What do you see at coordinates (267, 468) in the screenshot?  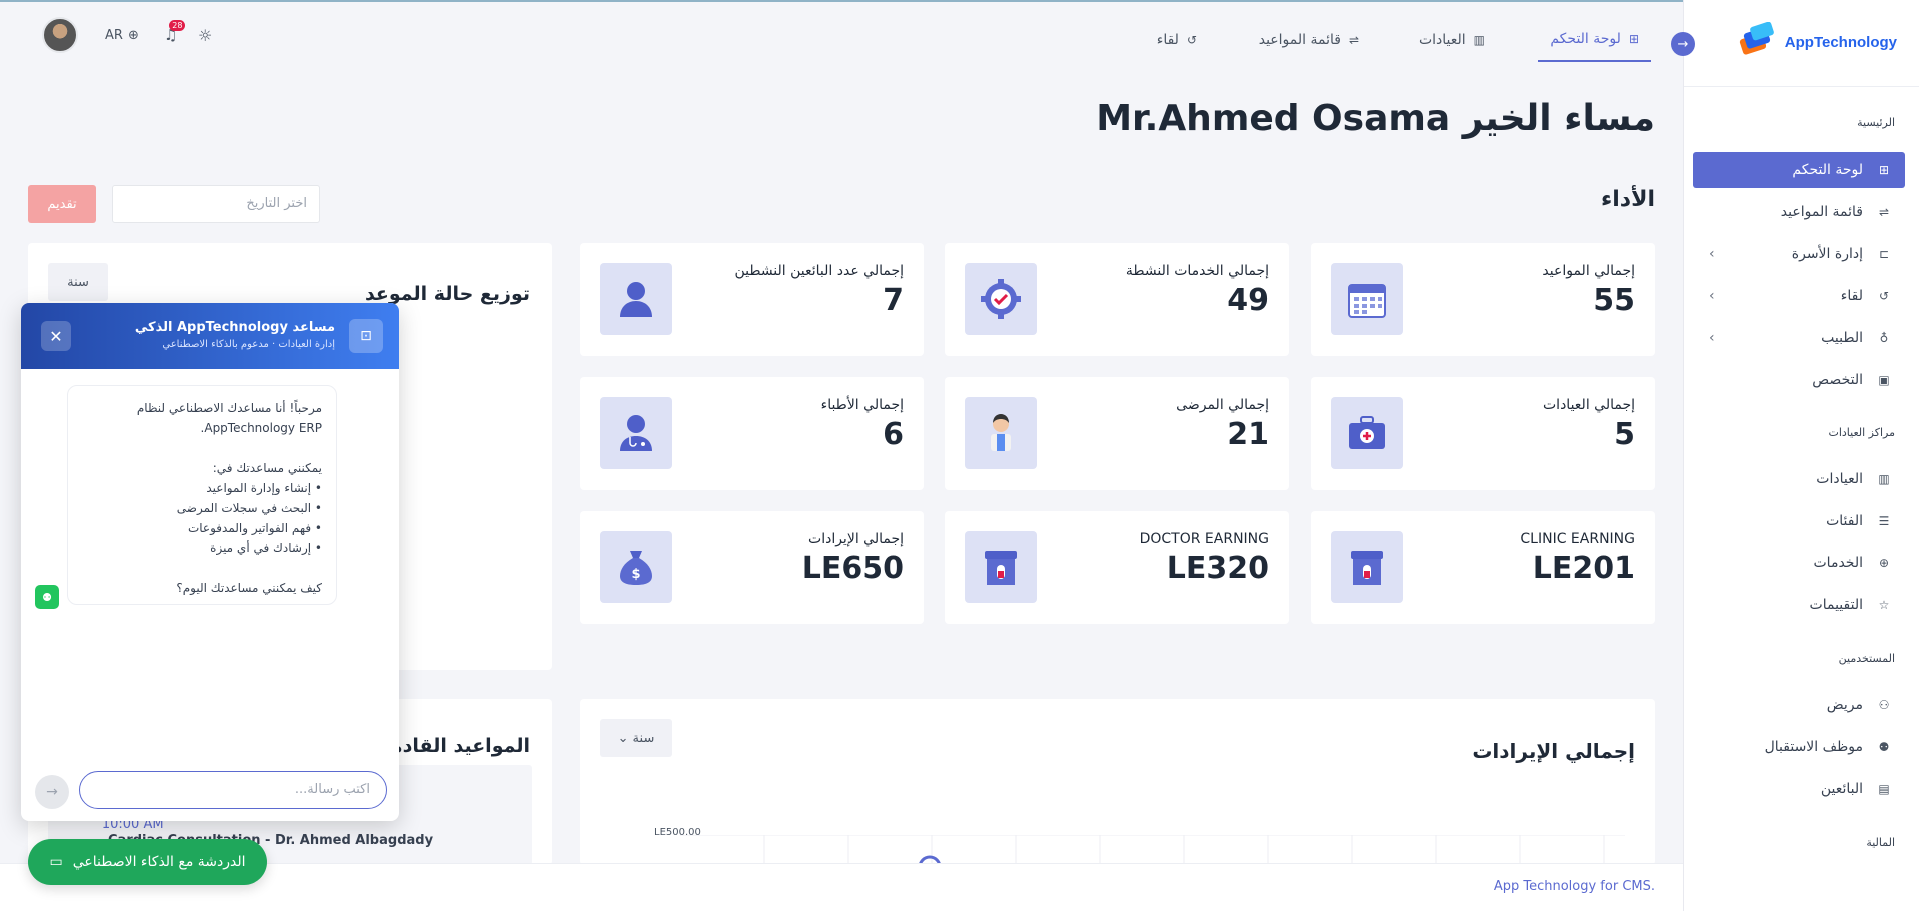 I see `chat-message-line: يمكنني مساعدتك في:` at bounding box center [267, 468].